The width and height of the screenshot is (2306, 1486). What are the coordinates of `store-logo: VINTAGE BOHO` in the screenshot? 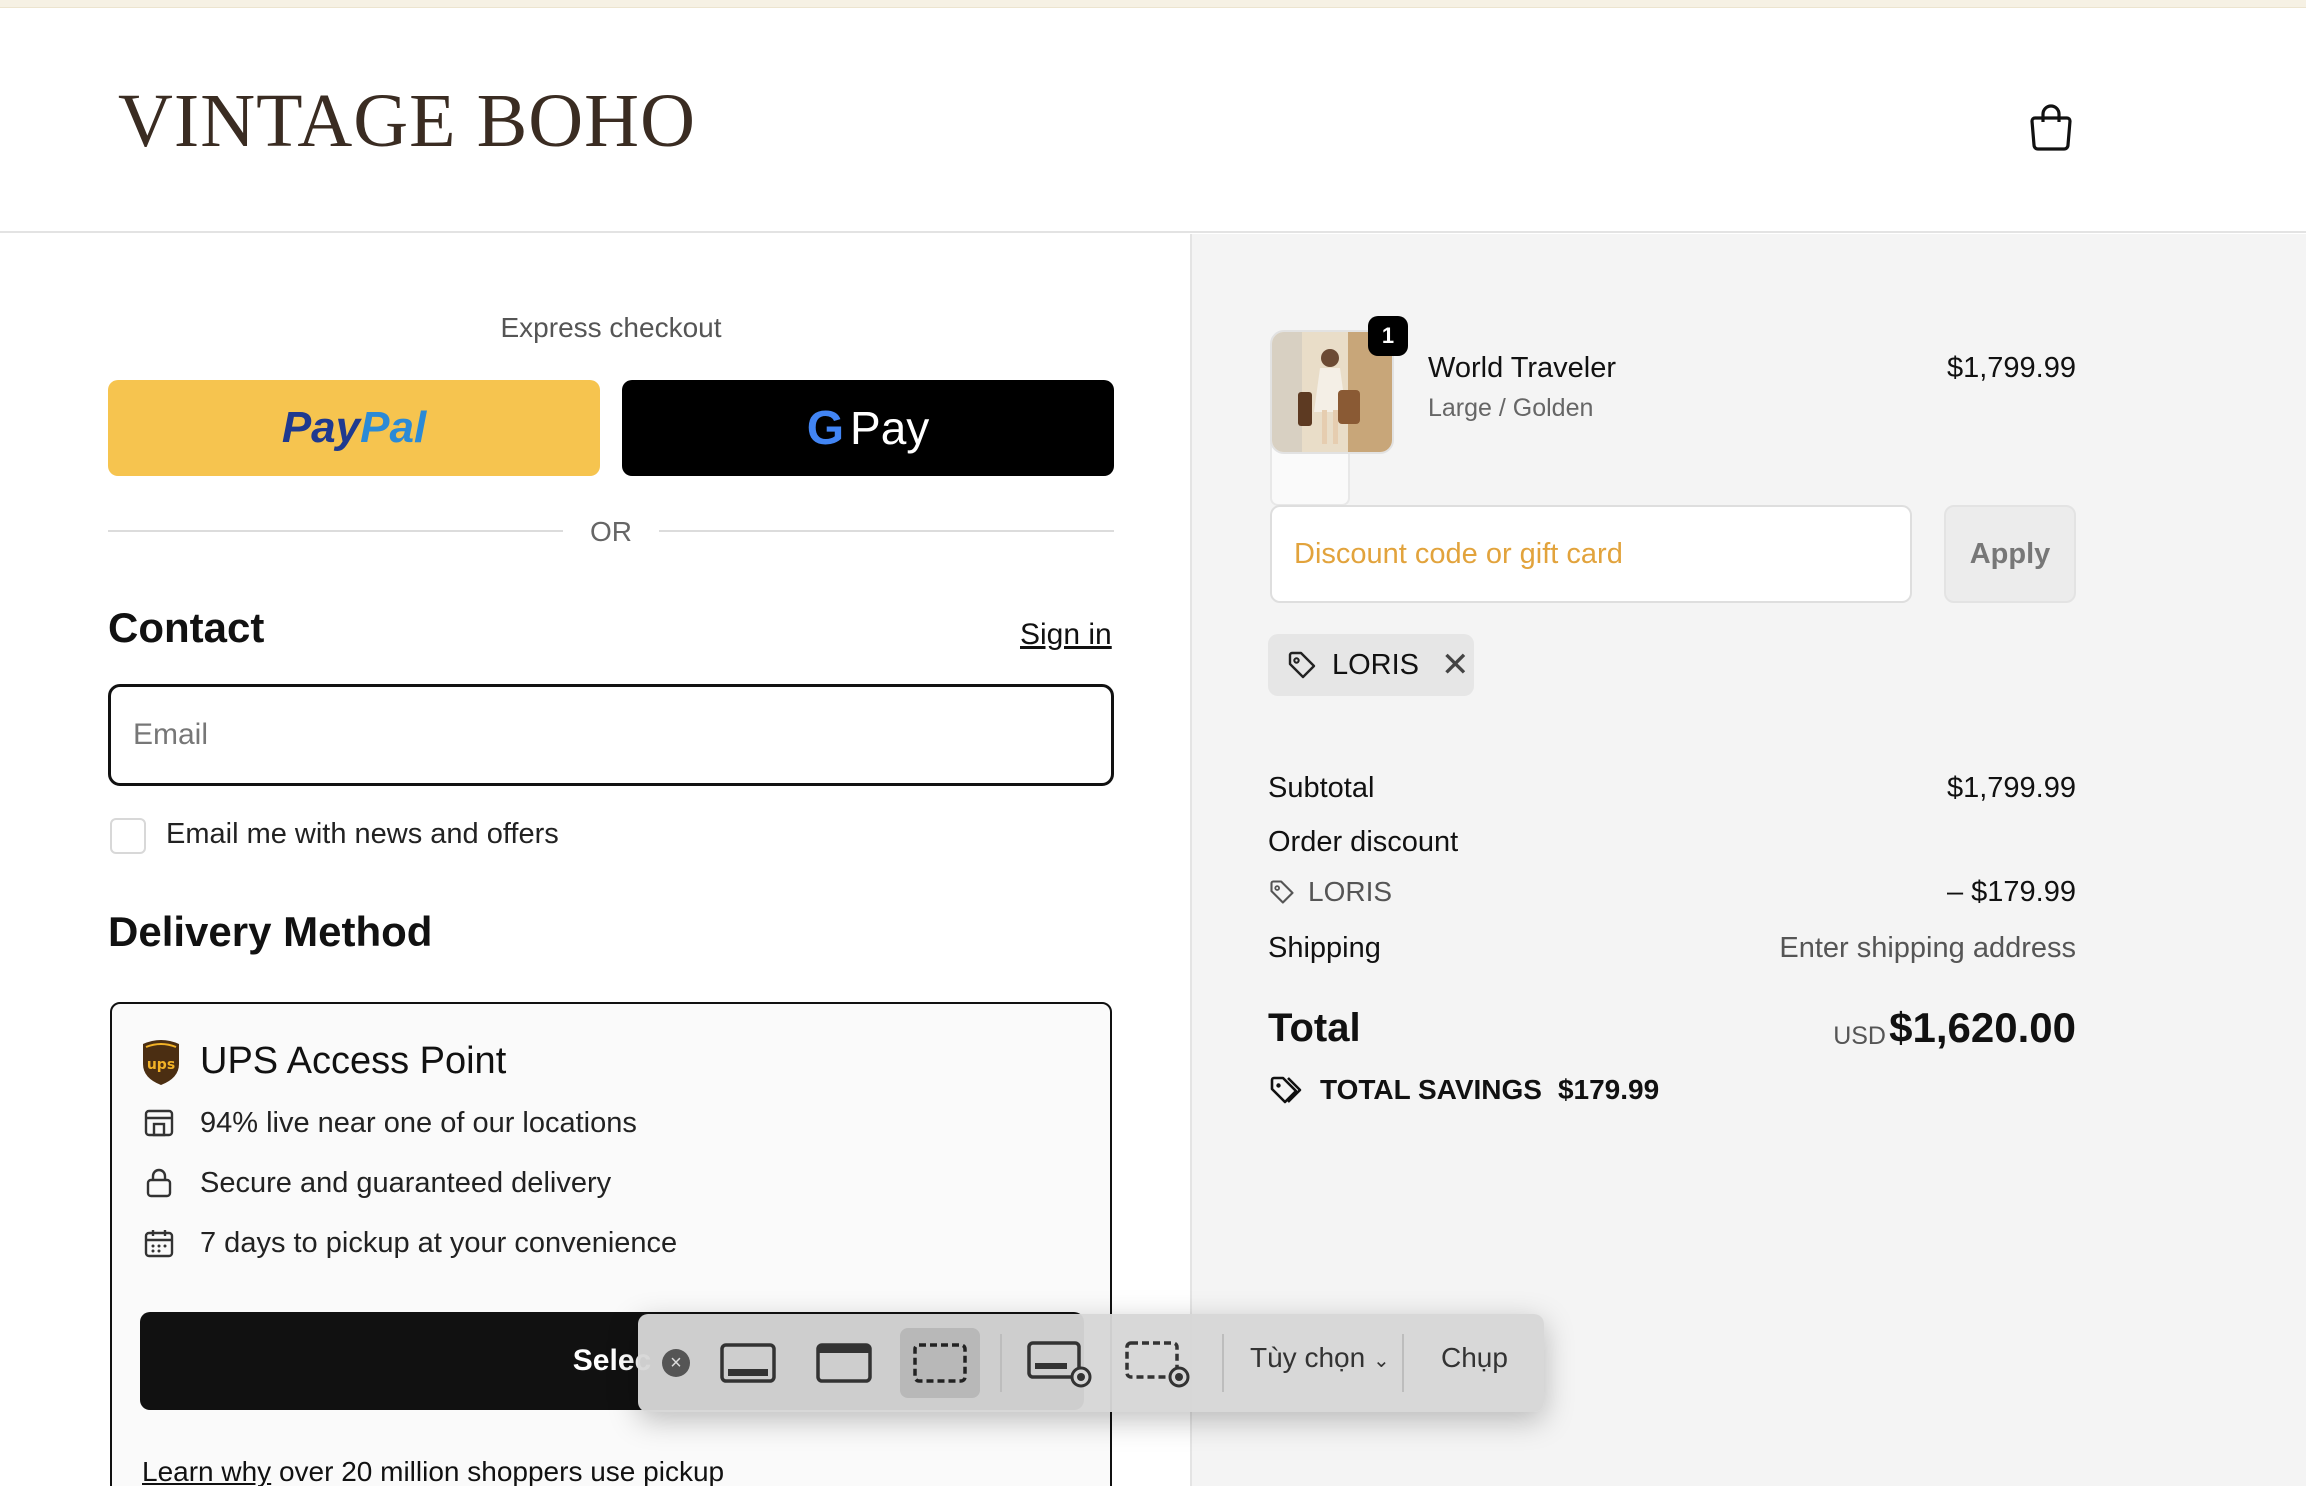 It's located at (407, 121).